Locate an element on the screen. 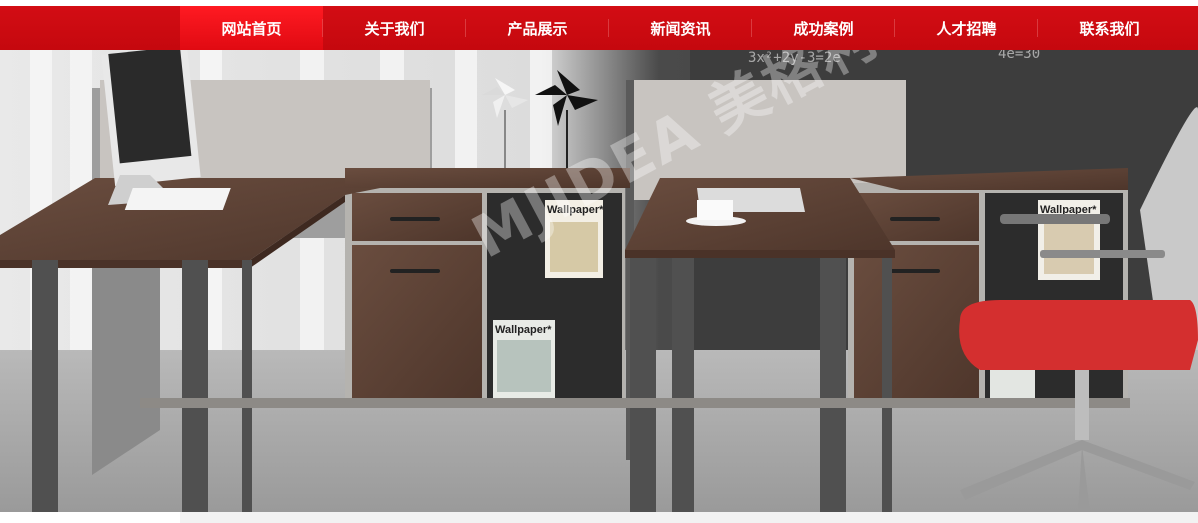  drawer-file-left is located at coordinates (417, 322).